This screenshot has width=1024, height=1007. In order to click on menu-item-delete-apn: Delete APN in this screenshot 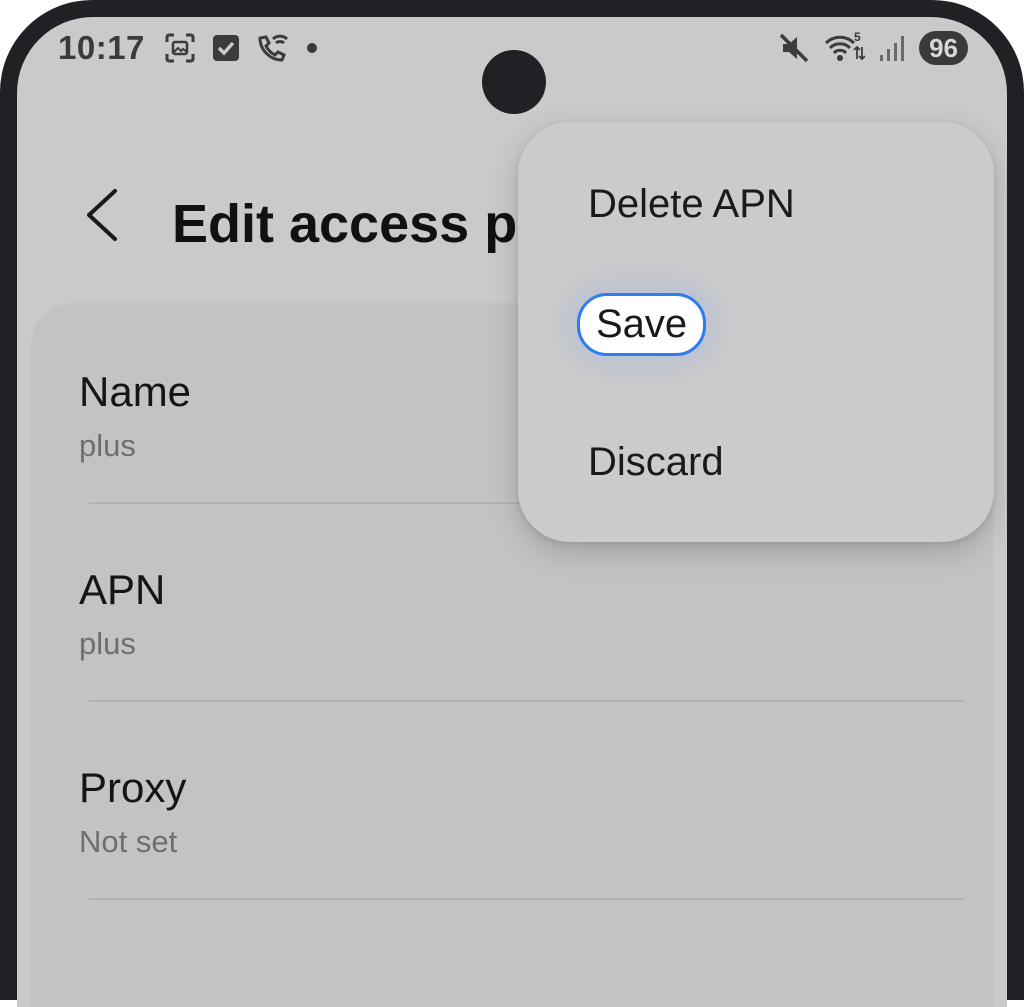, I will do `click(691, 204)`.